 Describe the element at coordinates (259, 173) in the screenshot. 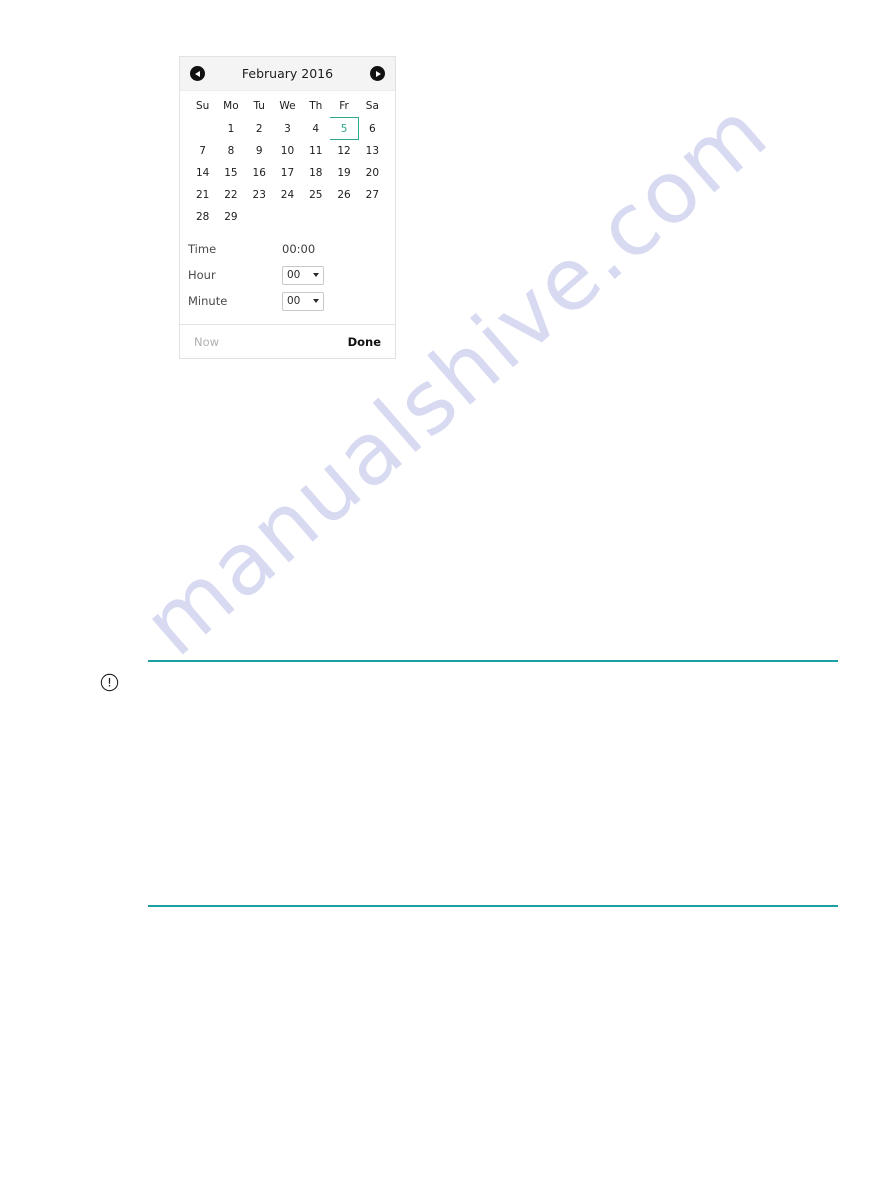

I see `day-cell: 16` at that location.